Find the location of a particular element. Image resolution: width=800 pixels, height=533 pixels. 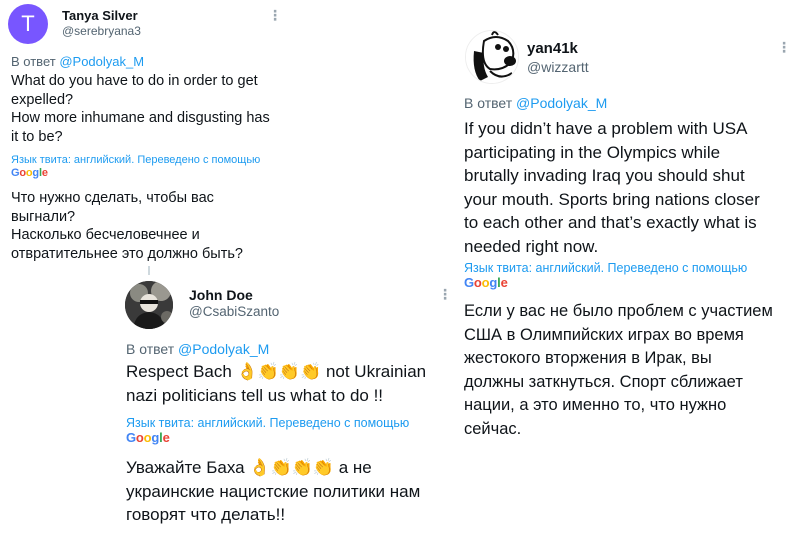

text-line: нации, а это именно то, что нужно is located at coordinates (595, 405).